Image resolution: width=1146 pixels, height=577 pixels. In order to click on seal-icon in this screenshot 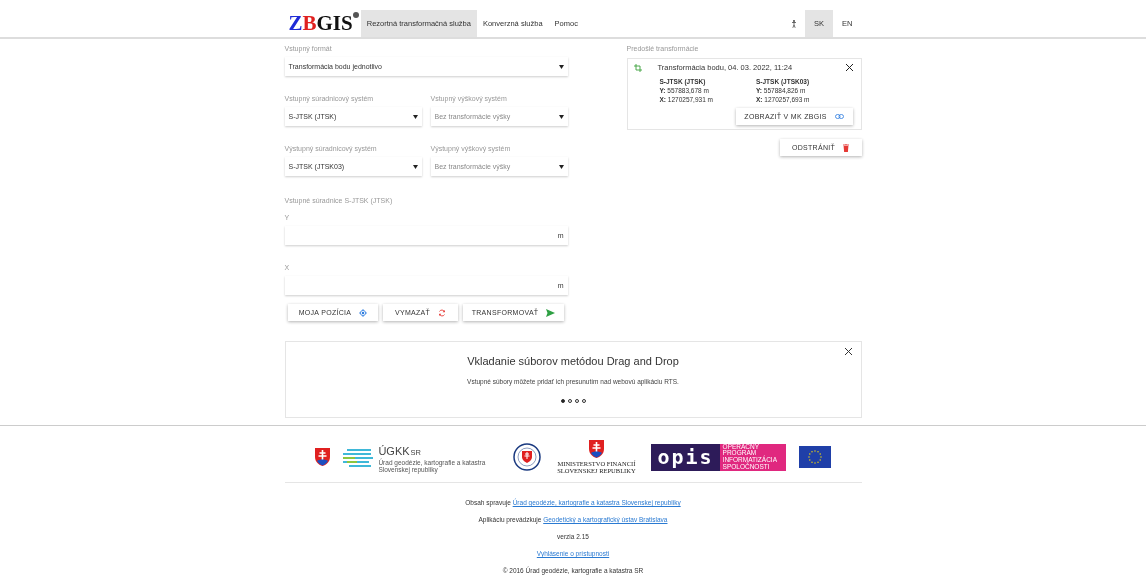, I will do `click(527, 457)`.